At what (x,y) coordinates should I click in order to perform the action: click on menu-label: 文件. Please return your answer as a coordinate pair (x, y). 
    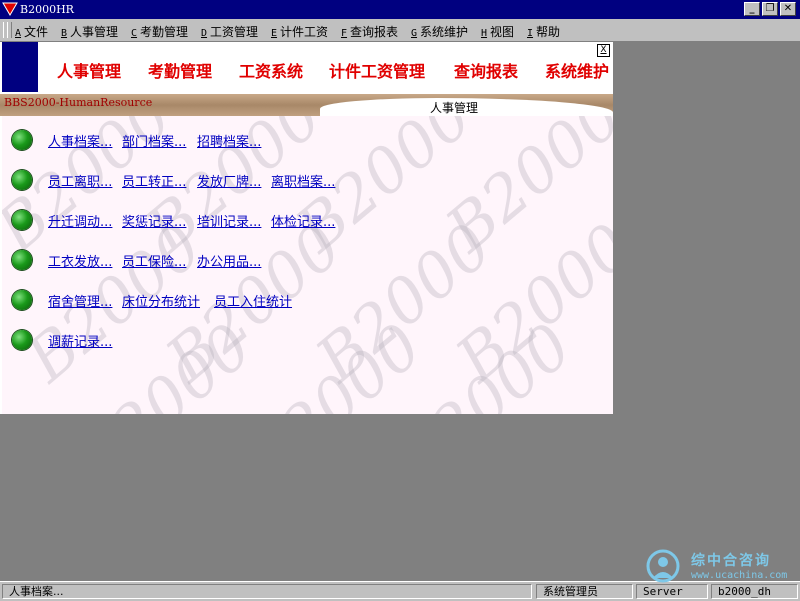
    Looking at the image, I should click on (36, 32).